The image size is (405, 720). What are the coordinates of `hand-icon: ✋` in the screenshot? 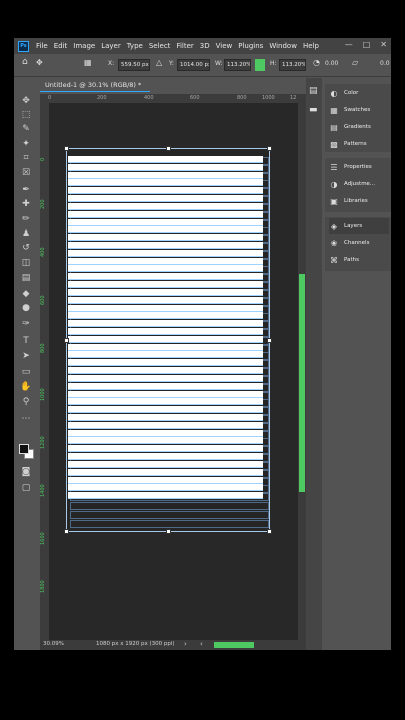 It's located at (26, 387).